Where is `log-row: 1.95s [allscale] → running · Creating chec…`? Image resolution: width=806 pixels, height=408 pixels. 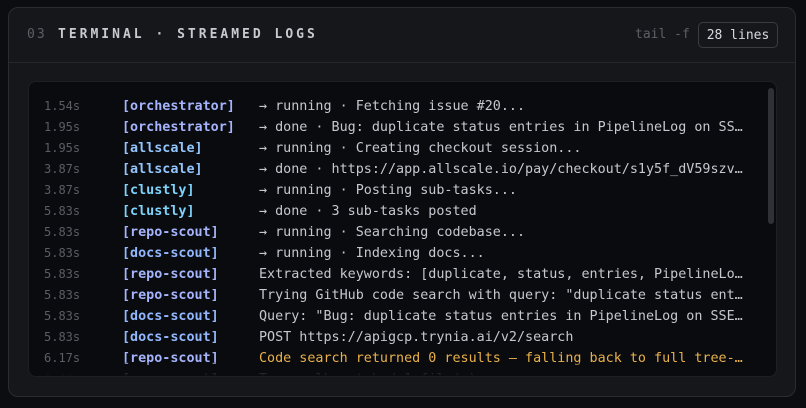 log-row: 1.95s [allscale] → running · Creating chec… is located at coordinates (402, 148).